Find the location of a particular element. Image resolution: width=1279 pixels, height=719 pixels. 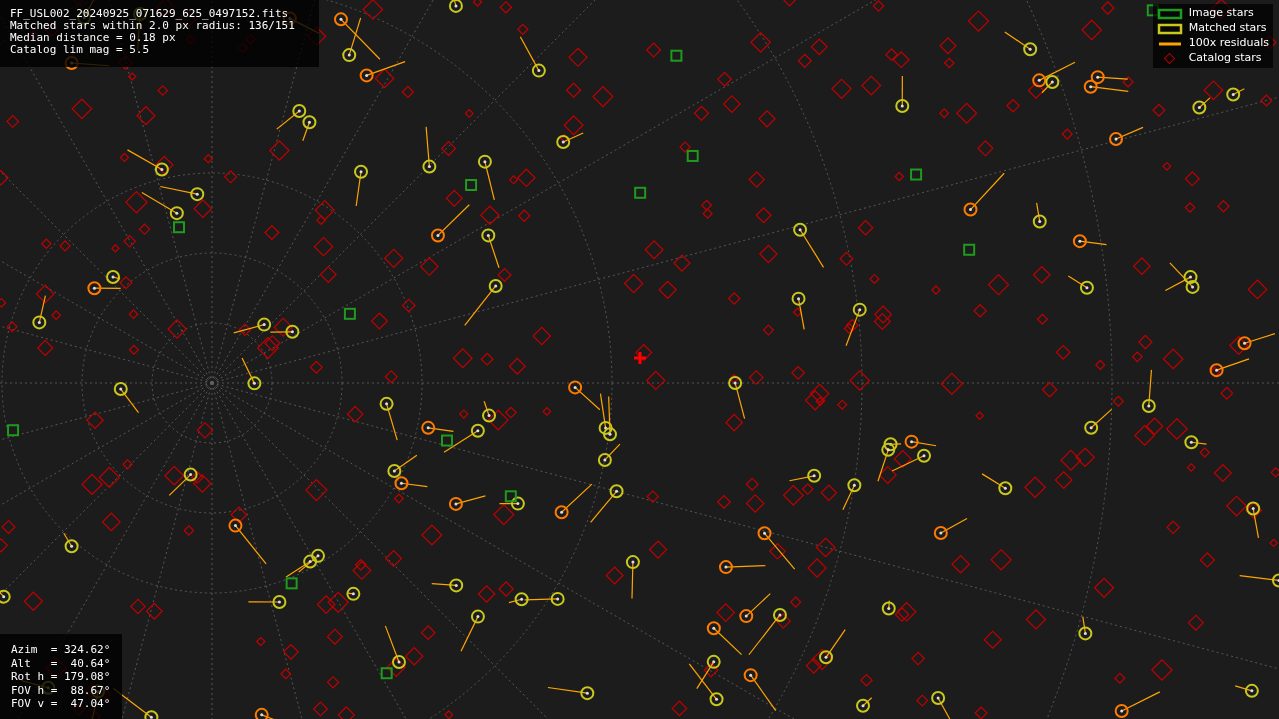

legend-label: Image stars is located at coordinates (1221, 13).